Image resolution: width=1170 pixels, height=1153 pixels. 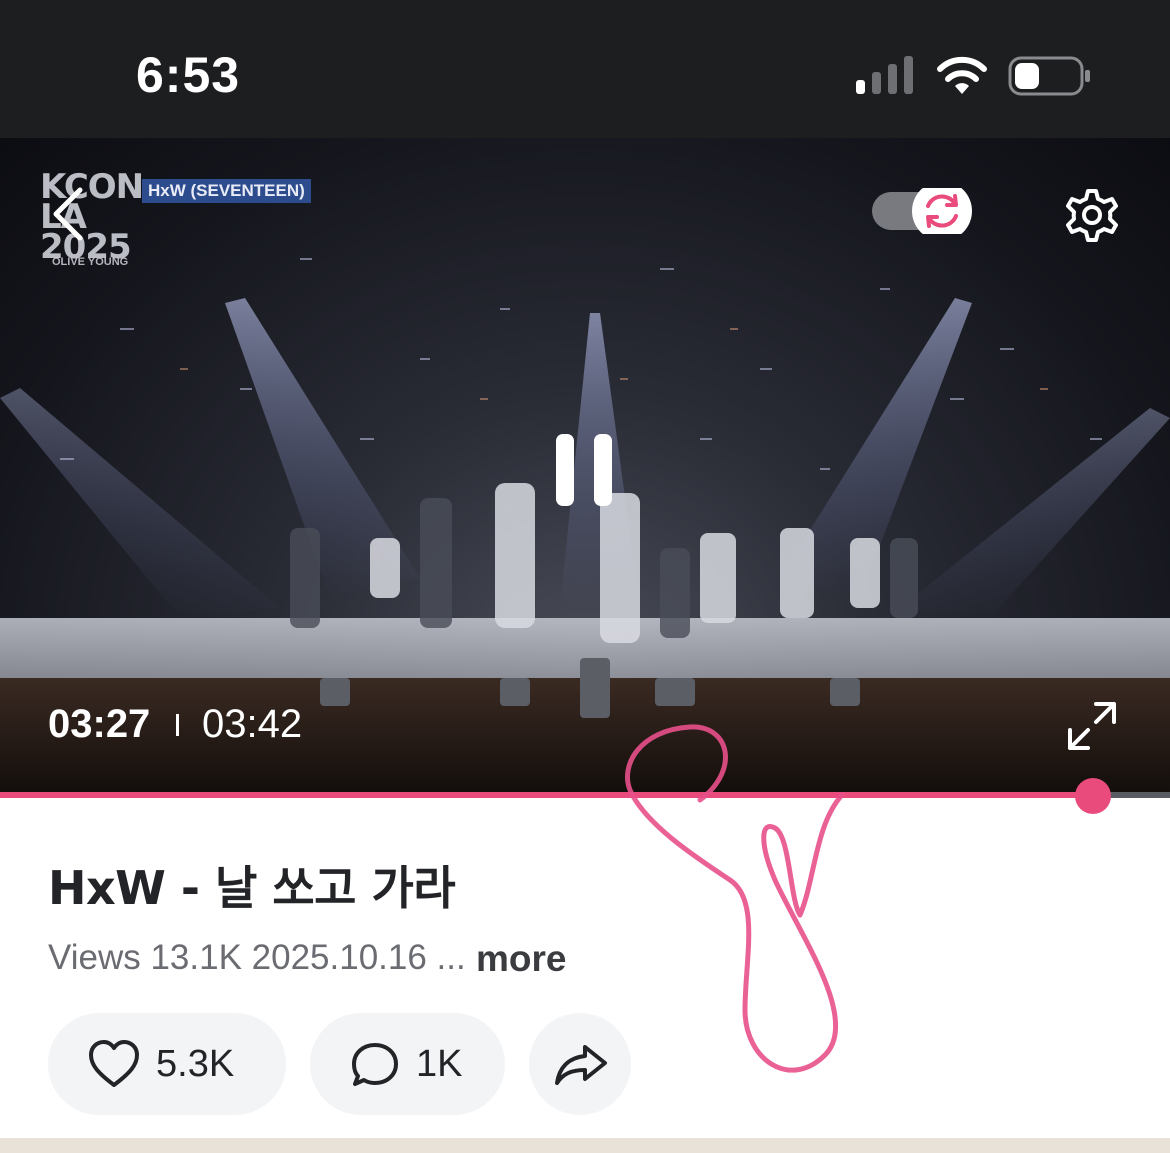 What do you see at coordinates (585, 1145) in the screenshot?
I see `bottom-divider` at bounding box center [585, 1145].